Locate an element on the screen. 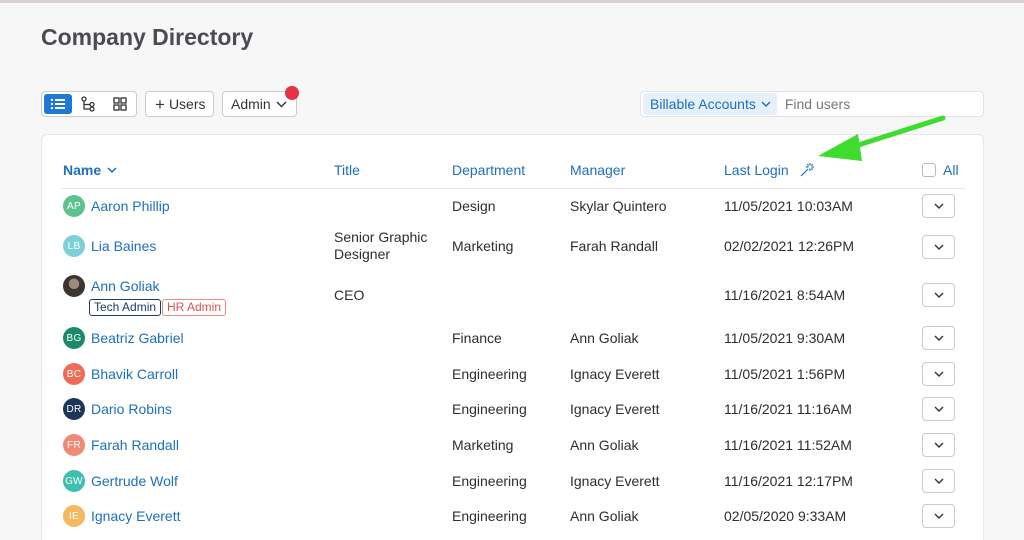  filter-label: Billable Accounts is located at coordinates (703, 104).